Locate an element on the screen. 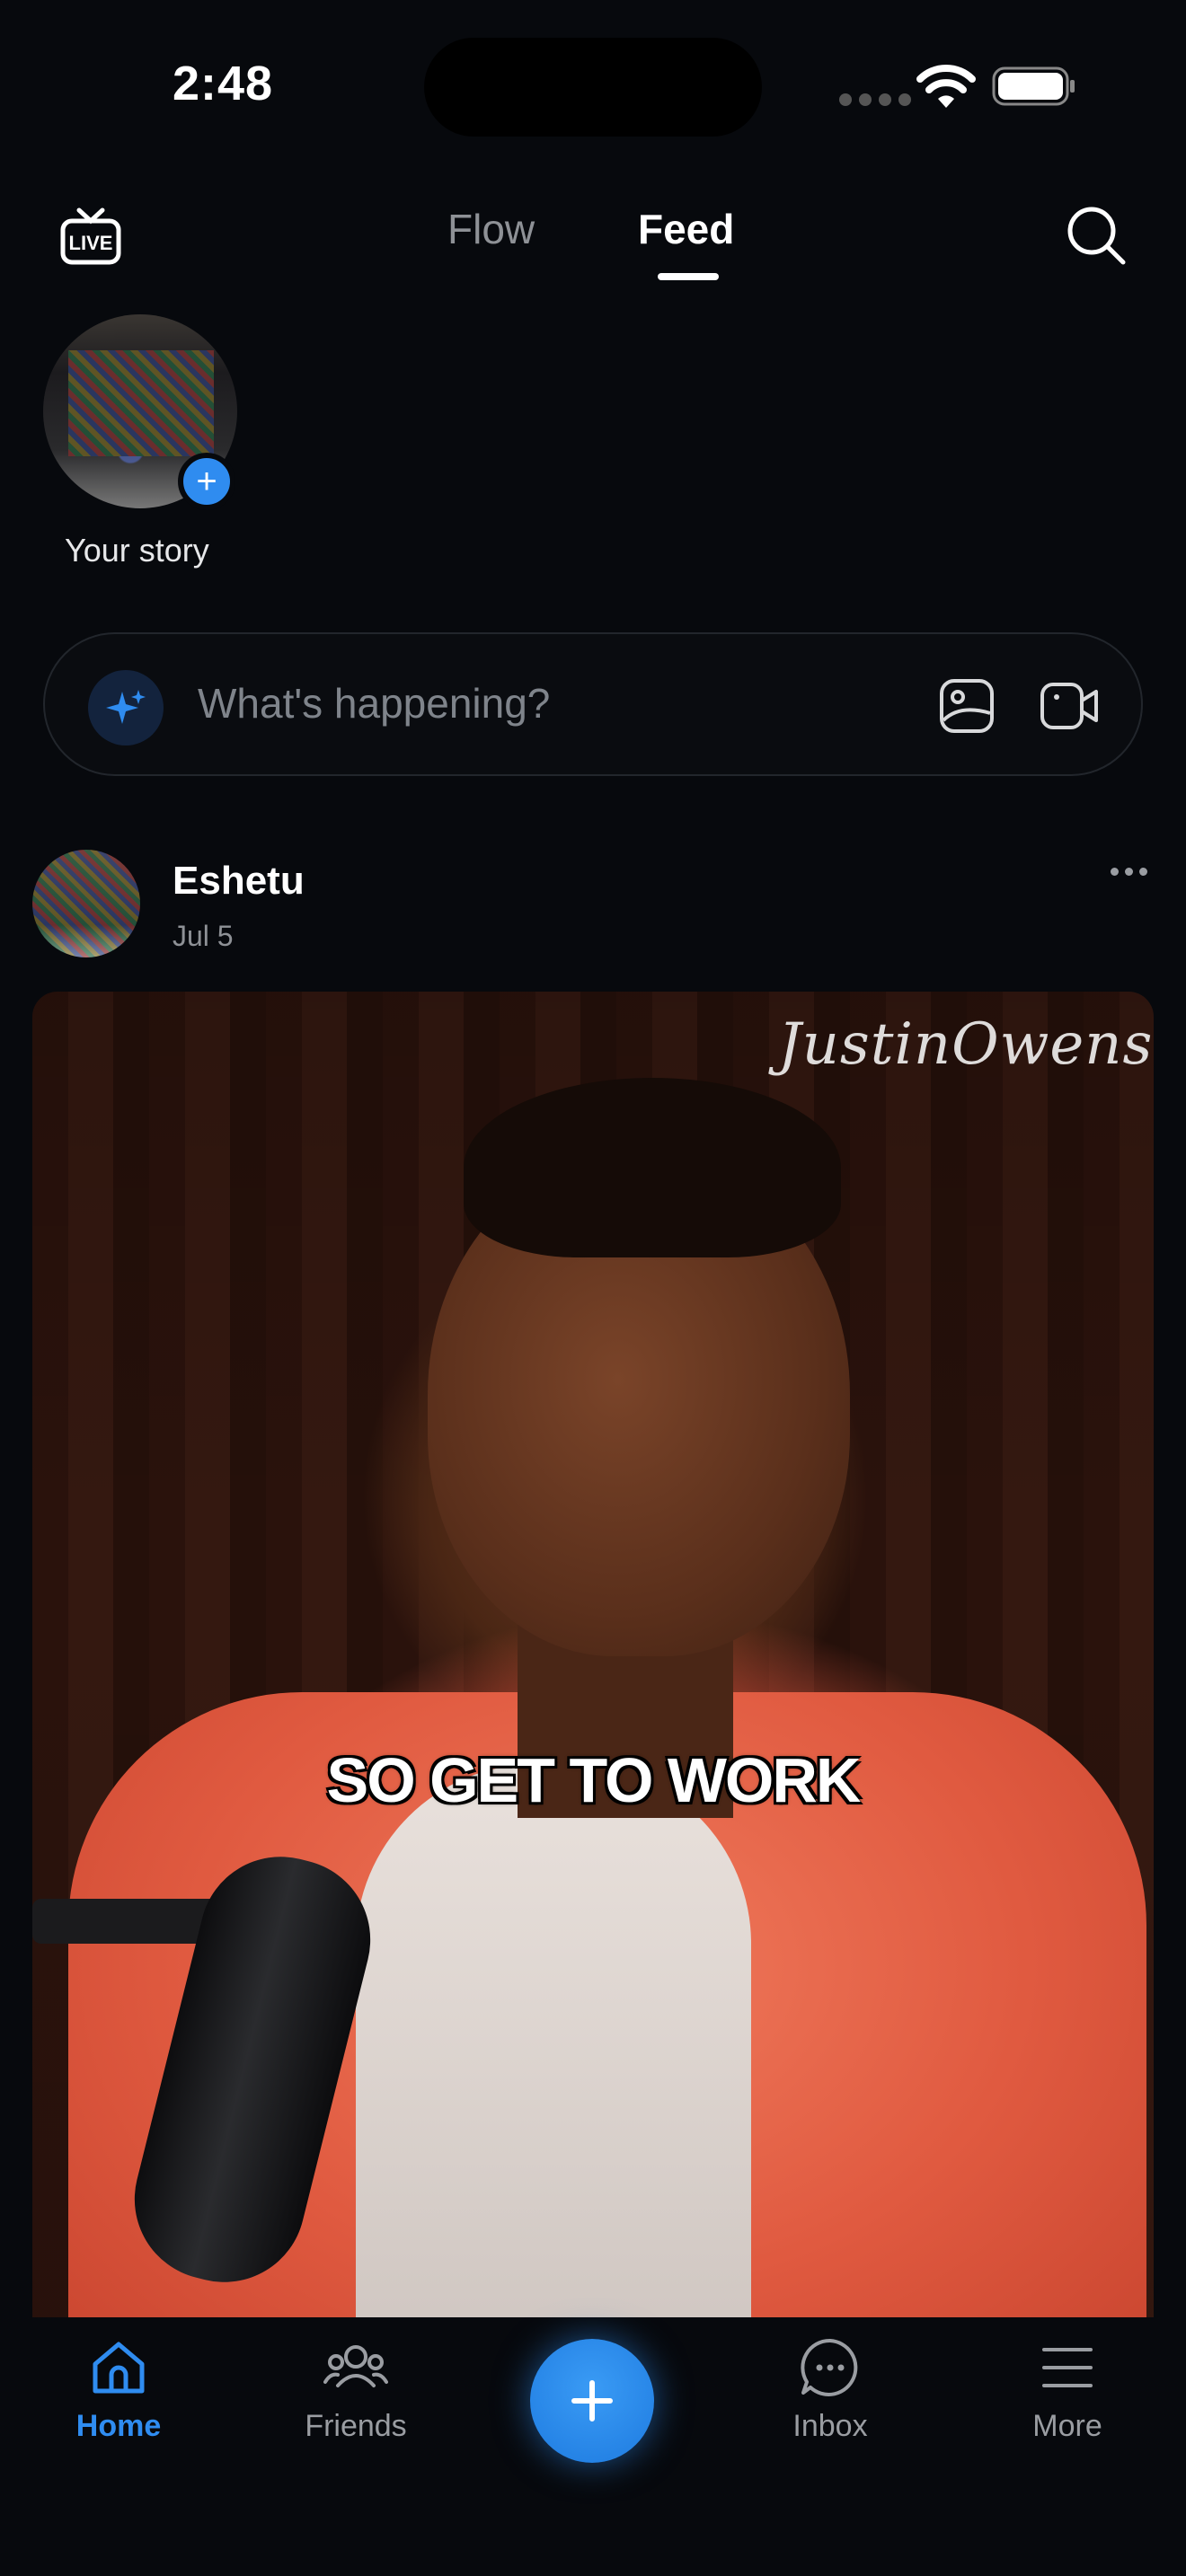 The height and width of the screenshot is (2576, 1186). nav-inbox: Inbox is located at coordinates (830, 2389).